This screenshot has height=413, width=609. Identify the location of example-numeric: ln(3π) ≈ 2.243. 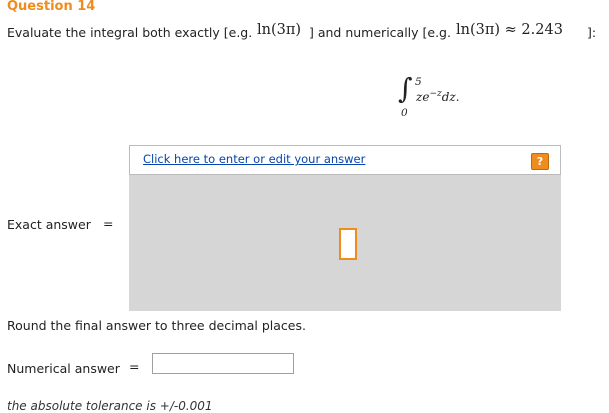
(509, 30).